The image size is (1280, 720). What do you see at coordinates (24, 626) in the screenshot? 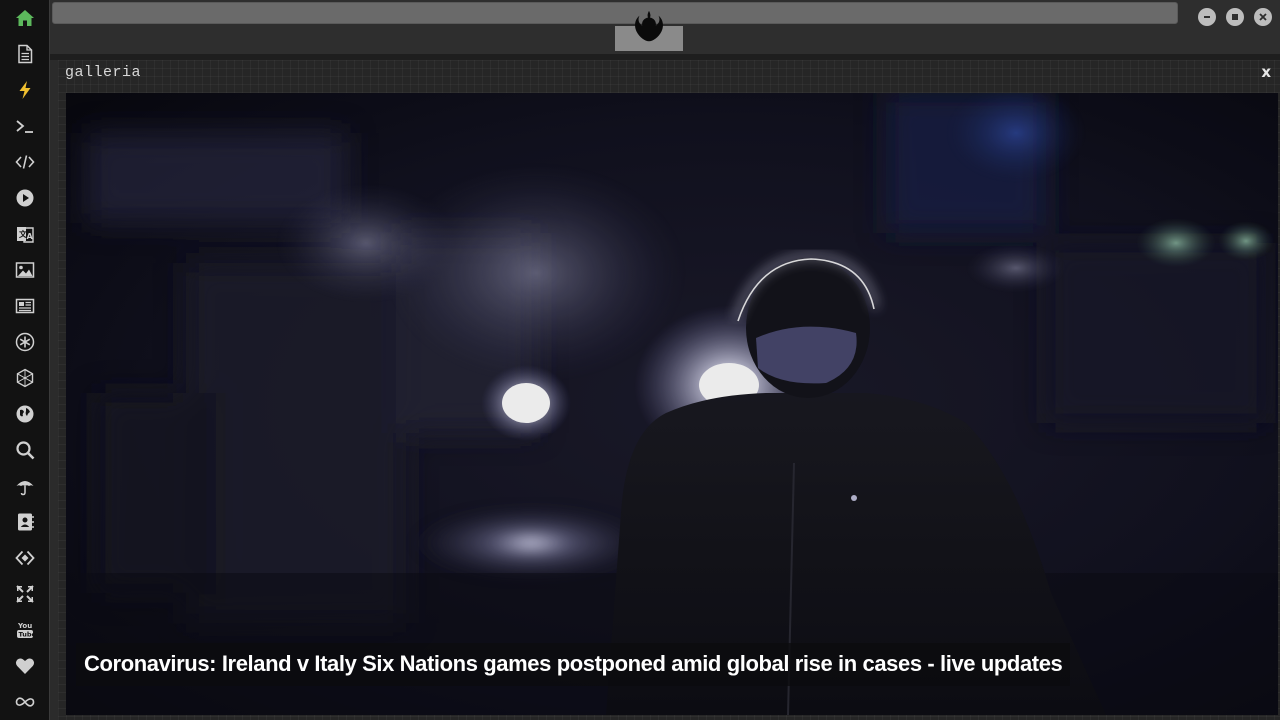
I see `svg-text: You` at bounding box center [24, 626].